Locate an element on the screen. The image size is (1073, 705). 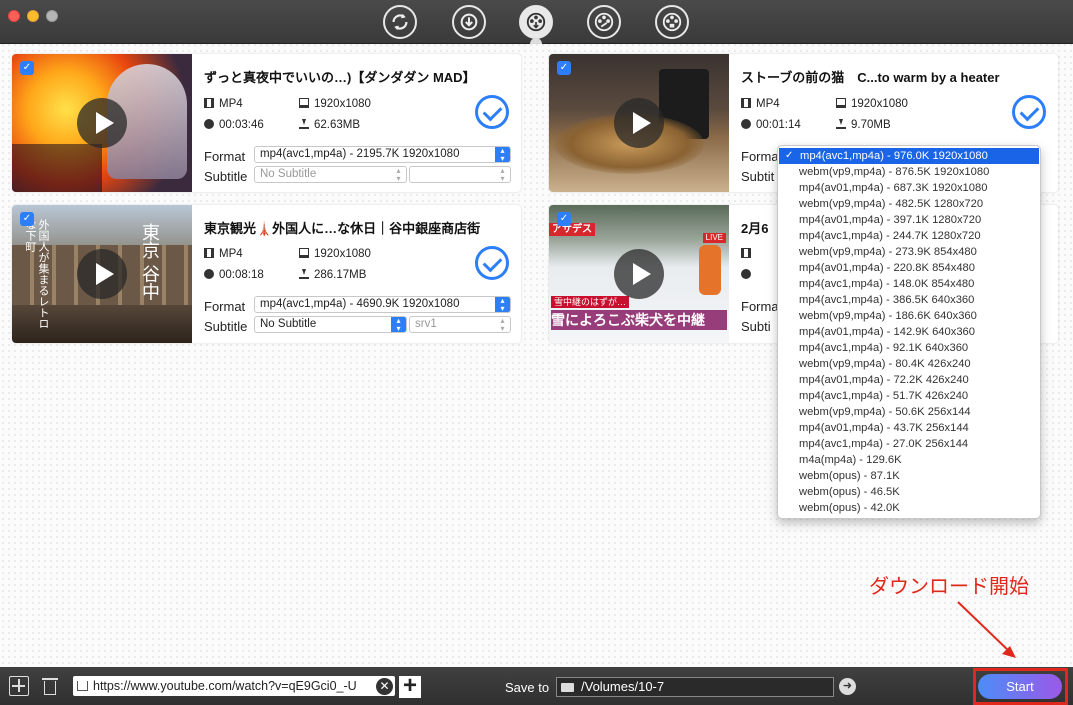
format-option: mp4(av01,mp4a) - 687.3K 1920x1080 is located at coordinates (909, 188).